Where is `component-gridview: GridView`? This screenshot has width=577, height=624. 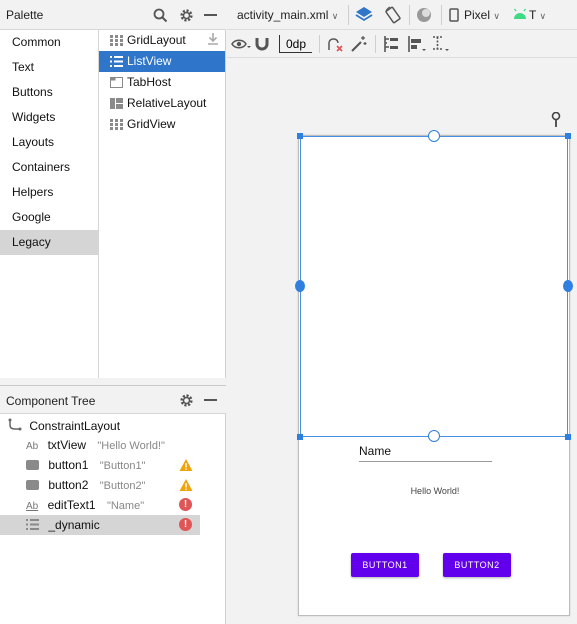
component-gridview: GridView is located at coordinates (162, 124).